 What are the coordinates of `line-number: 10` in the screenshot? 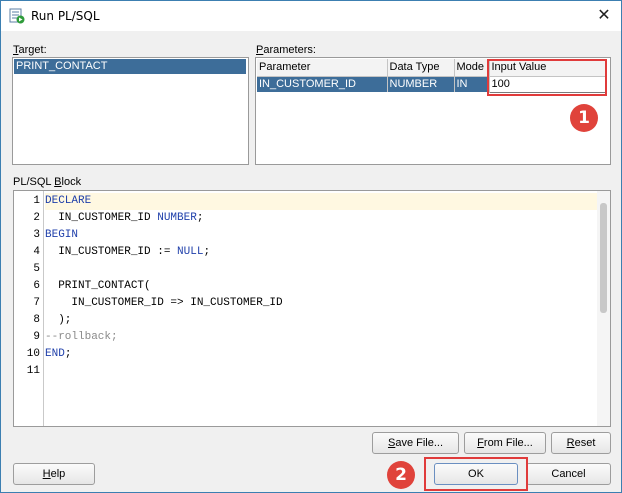 It's located at (33, 354).